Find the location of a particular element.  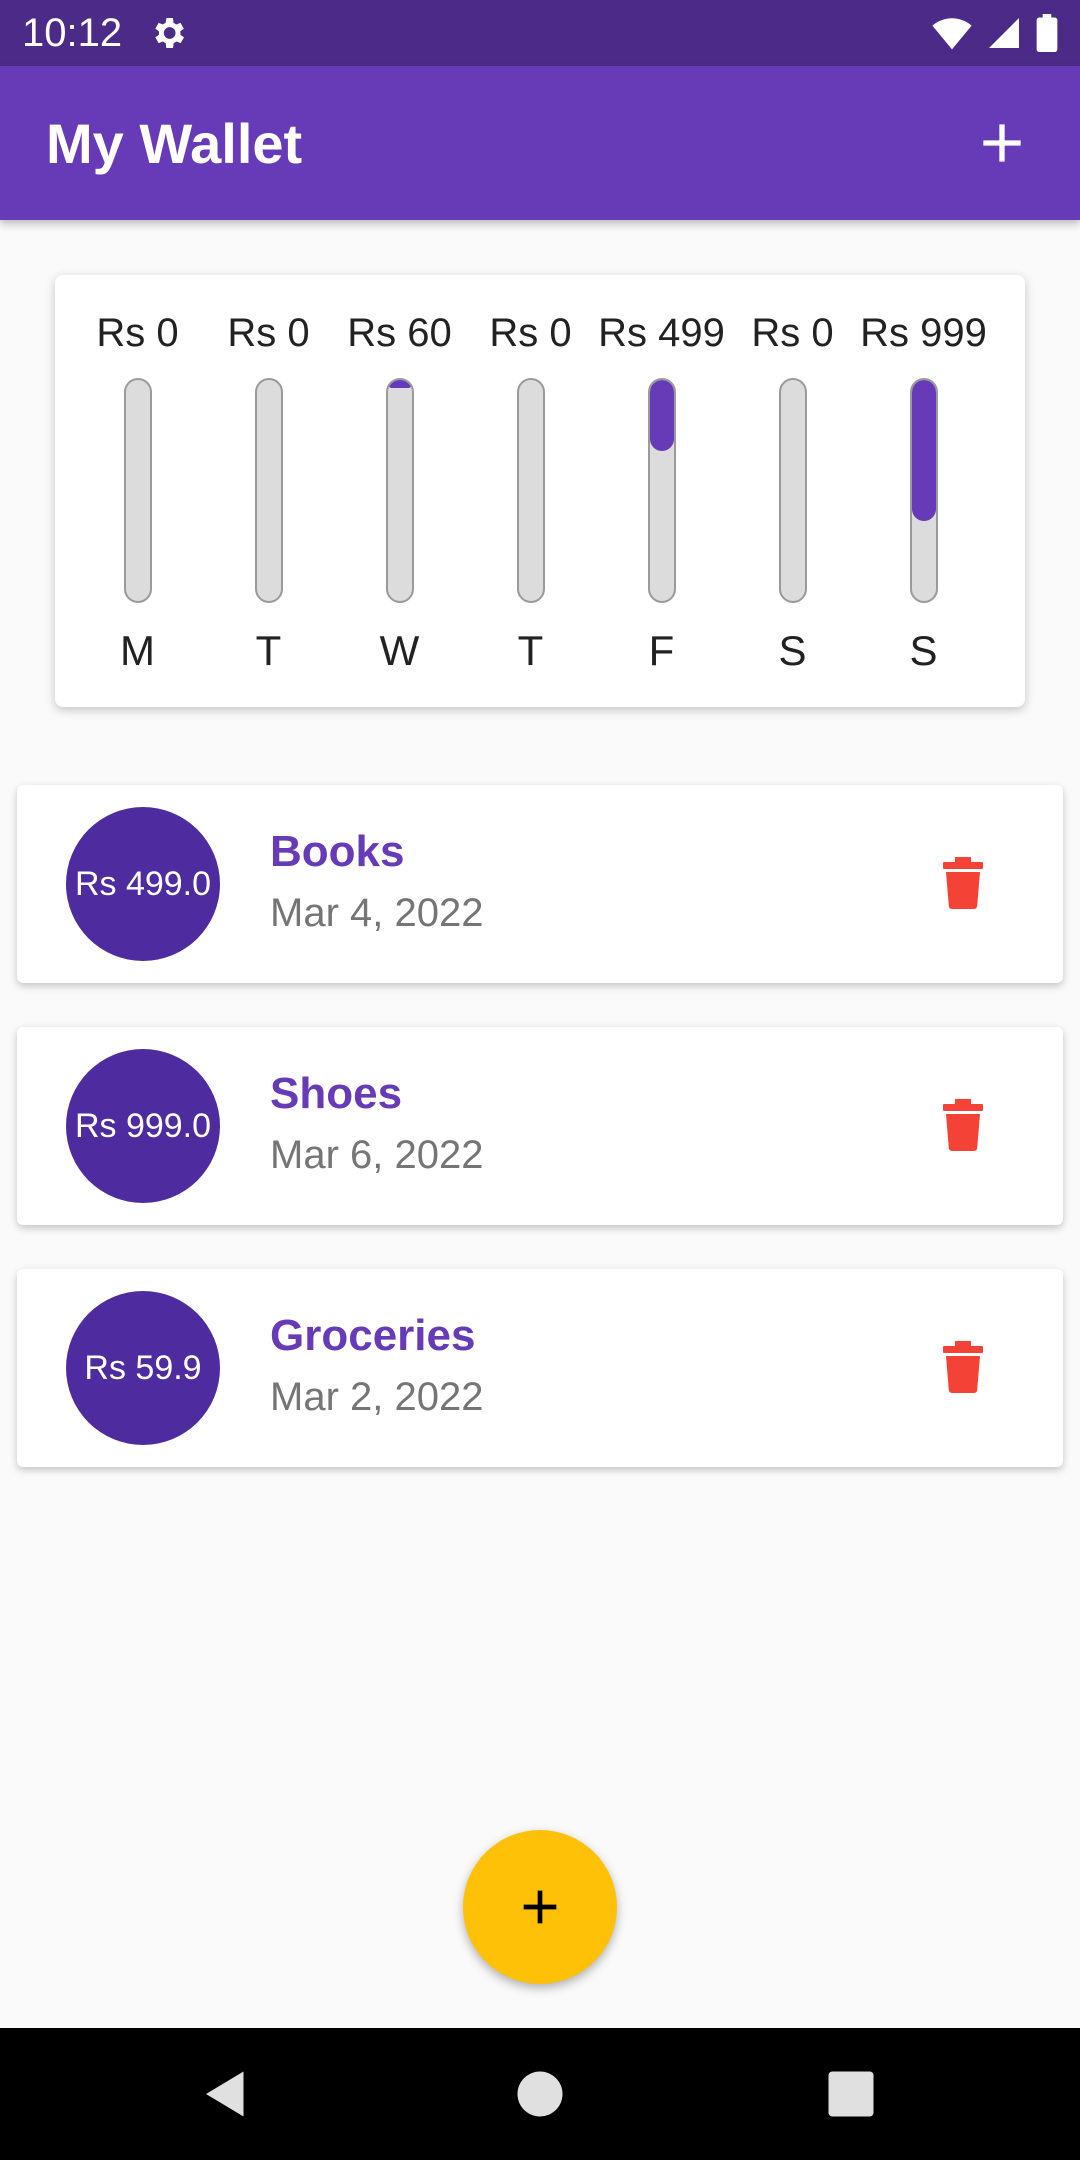

chart-day-label: W is located at coordinates (399, 650).